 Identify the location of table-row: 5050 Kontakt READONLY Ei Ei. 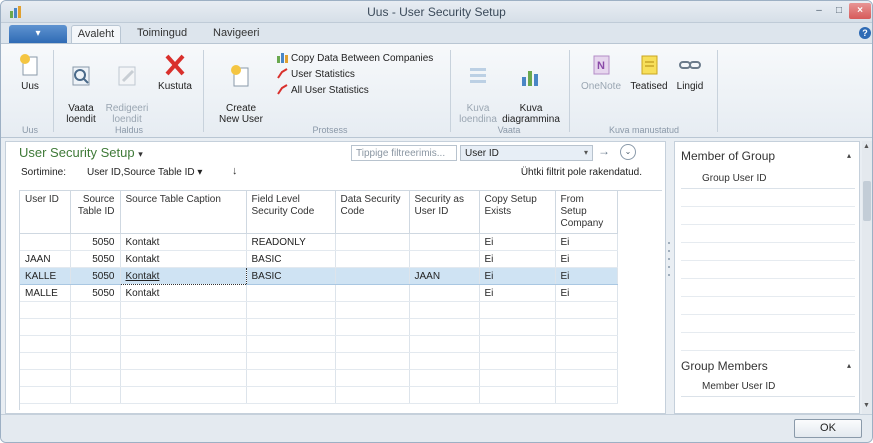
(319, 242).